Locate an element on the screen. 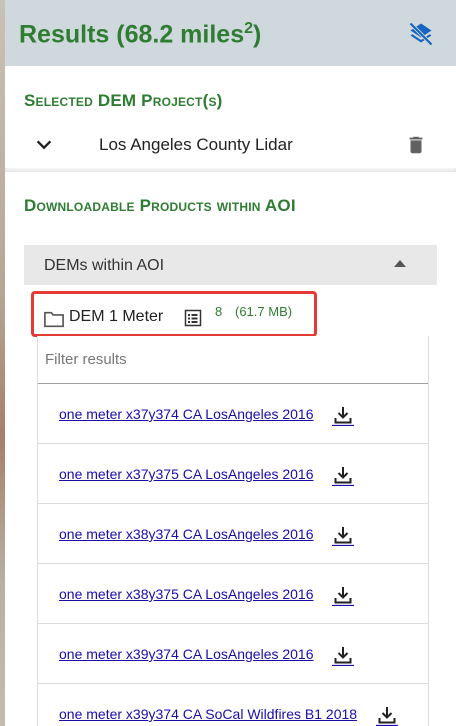  file-link: one meter x39y374 CA LosAngeles 2016 is located at coordinates (186, 654).